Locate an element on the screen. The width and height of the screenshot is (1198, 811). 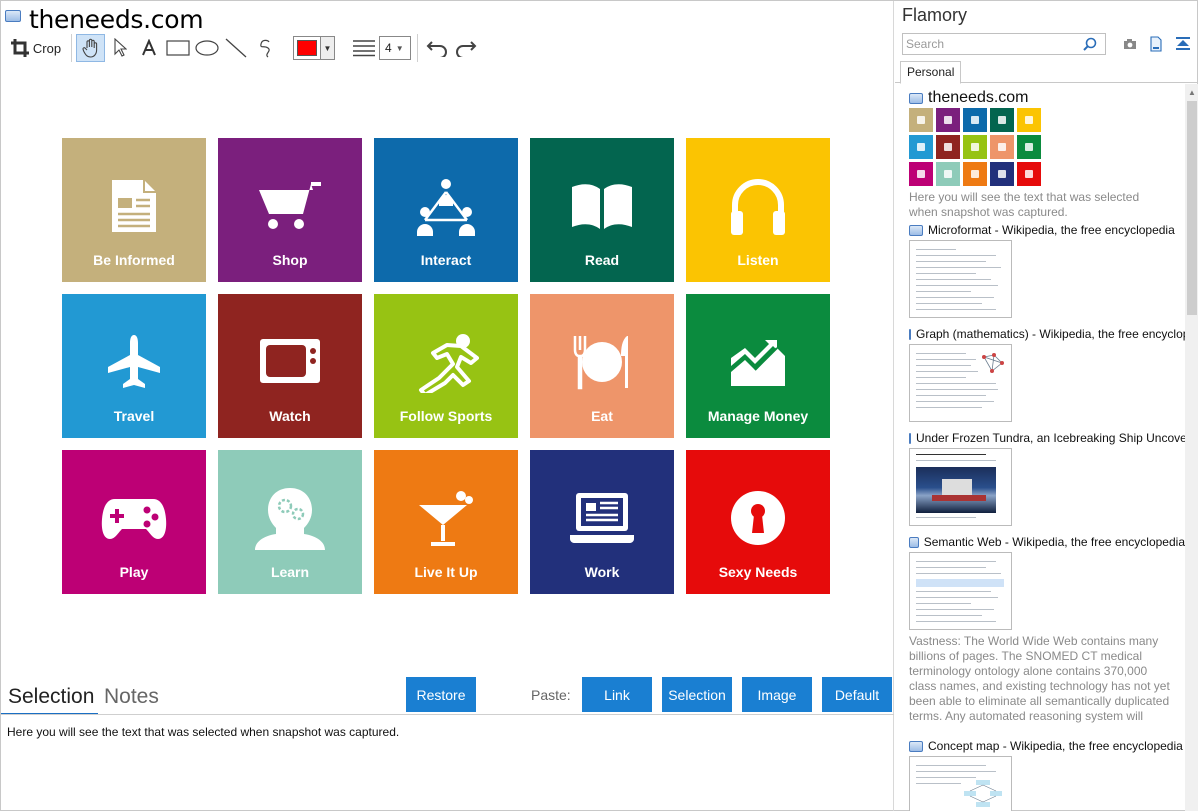
tile-label: Be Informed is located at coordinates (134, 260).